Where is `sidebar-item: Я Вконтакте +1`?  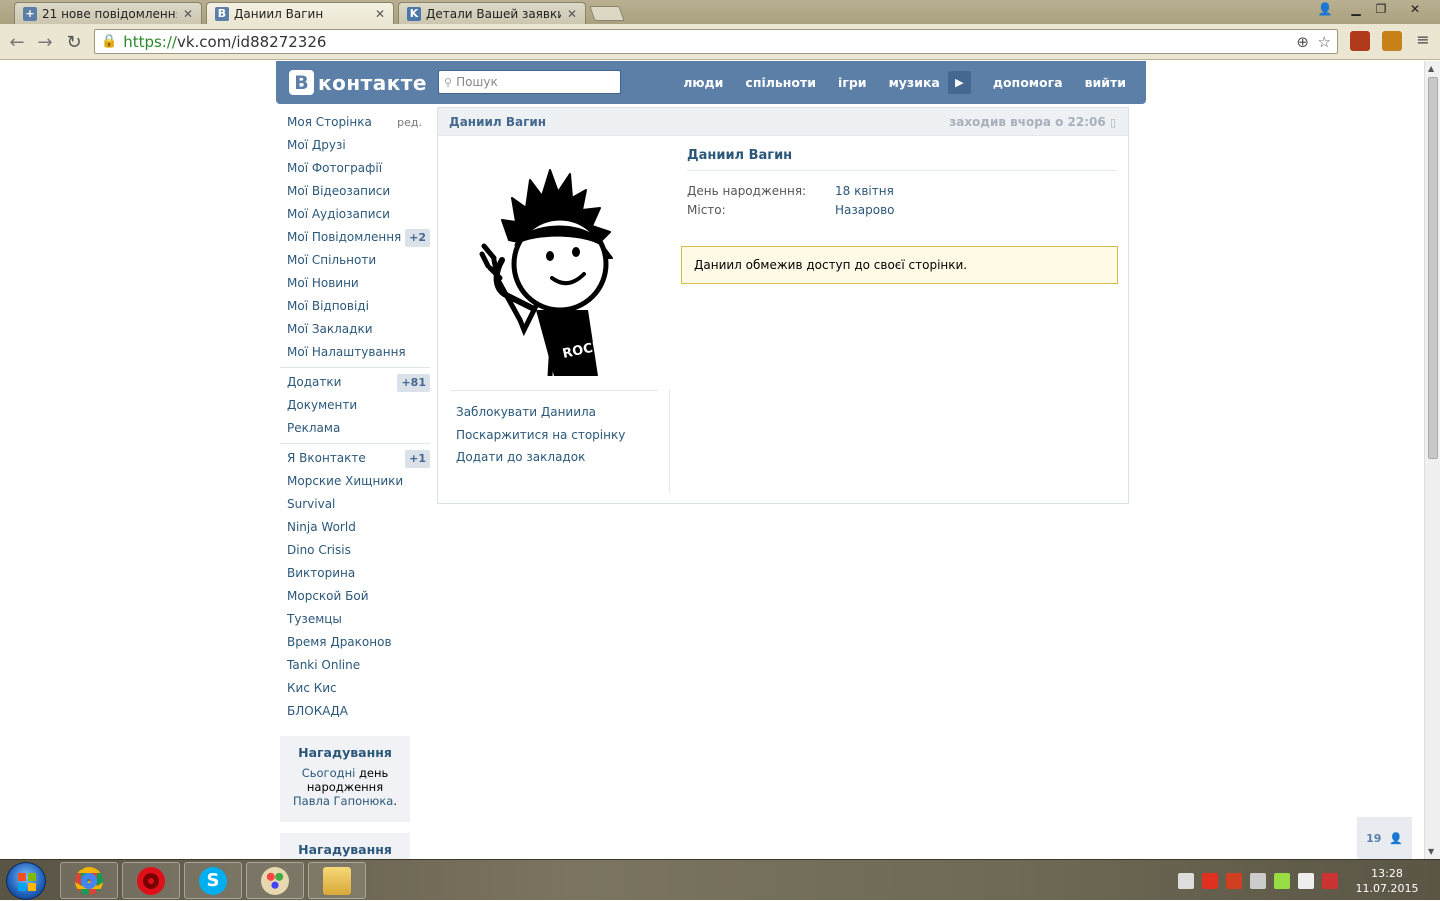 sidebar-item: Я Вконтакте +1 is located at coordinates (355, 458).